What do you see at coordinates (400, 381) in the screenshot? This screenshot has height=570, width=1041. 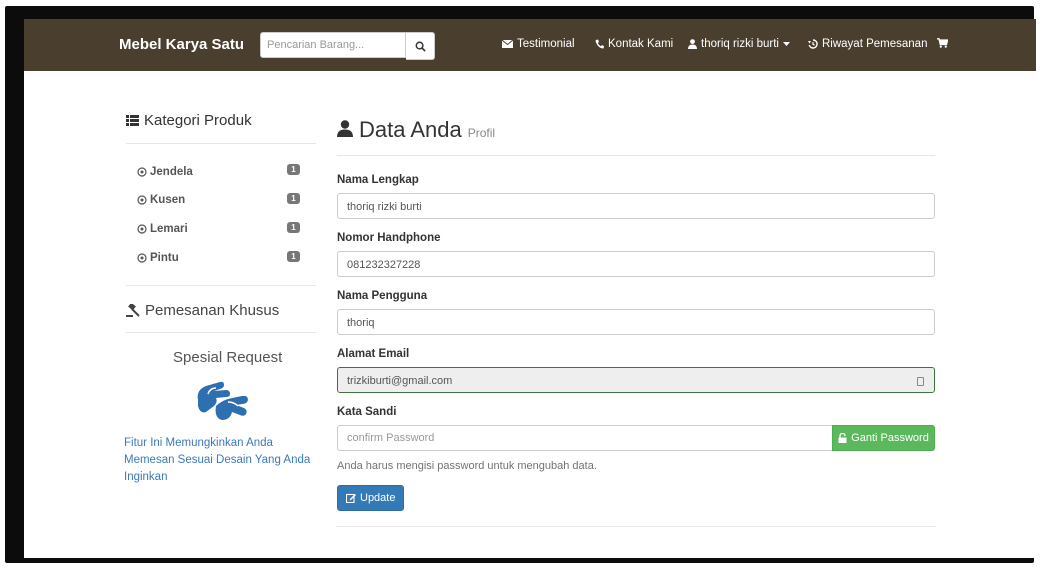 I see `email-value: trizkiburti@gmail.com` at bounding box center [400, 381].